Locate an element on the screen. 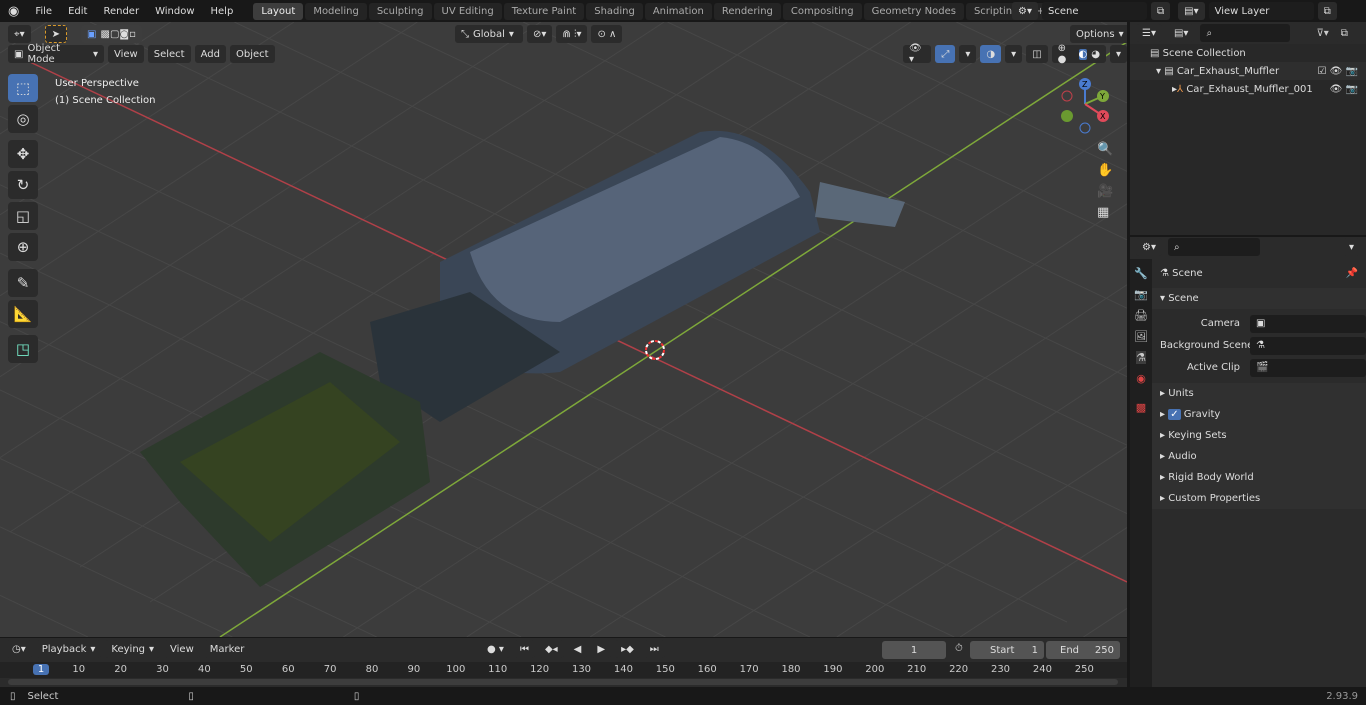 The height and width of the screenshot is (705, 1366). new-view-layer-icon: ⧉ is located at coordinates (1327, 11).